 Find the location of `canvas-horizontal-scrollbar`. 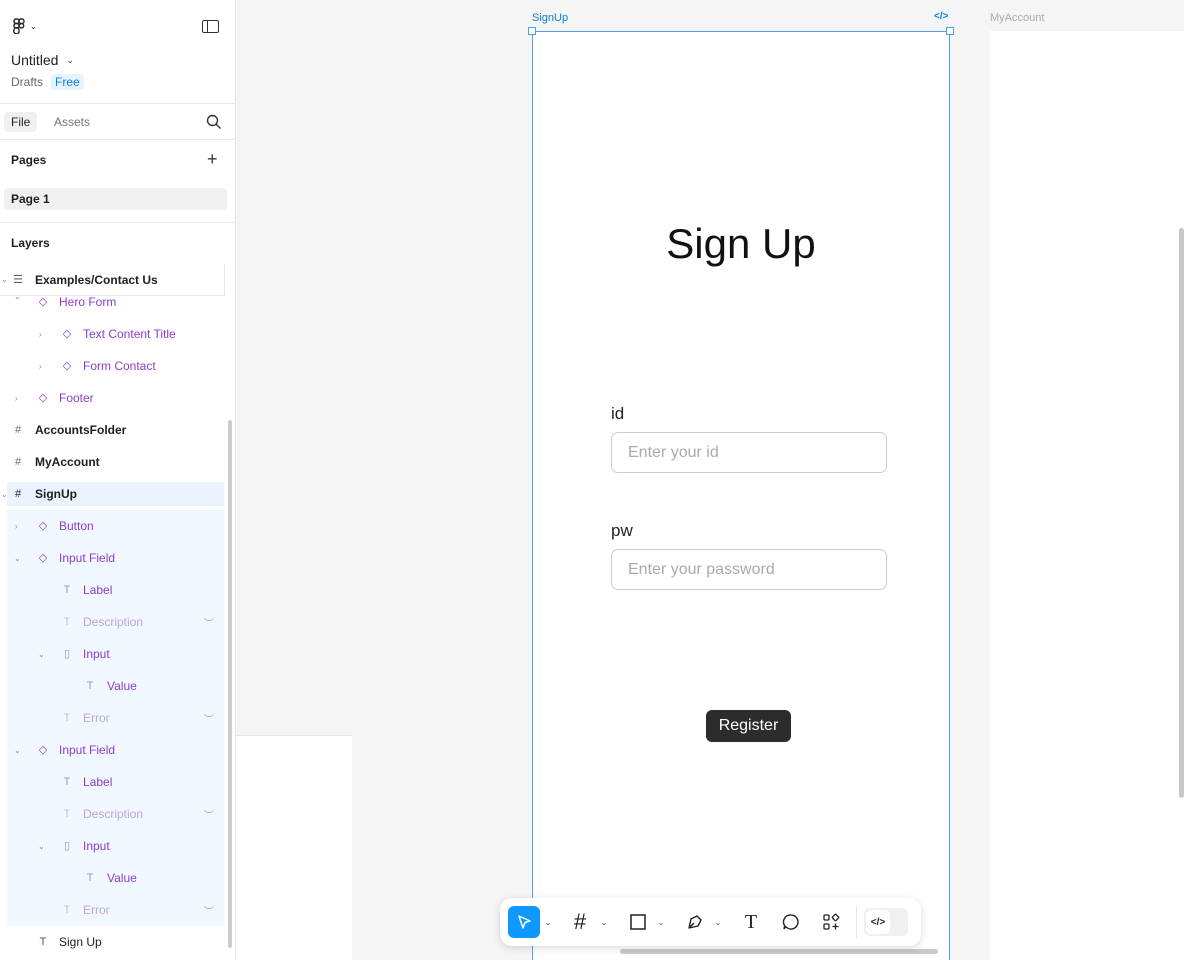

canvas-horizontal-scrollbar is located at coordinates (779, 951).